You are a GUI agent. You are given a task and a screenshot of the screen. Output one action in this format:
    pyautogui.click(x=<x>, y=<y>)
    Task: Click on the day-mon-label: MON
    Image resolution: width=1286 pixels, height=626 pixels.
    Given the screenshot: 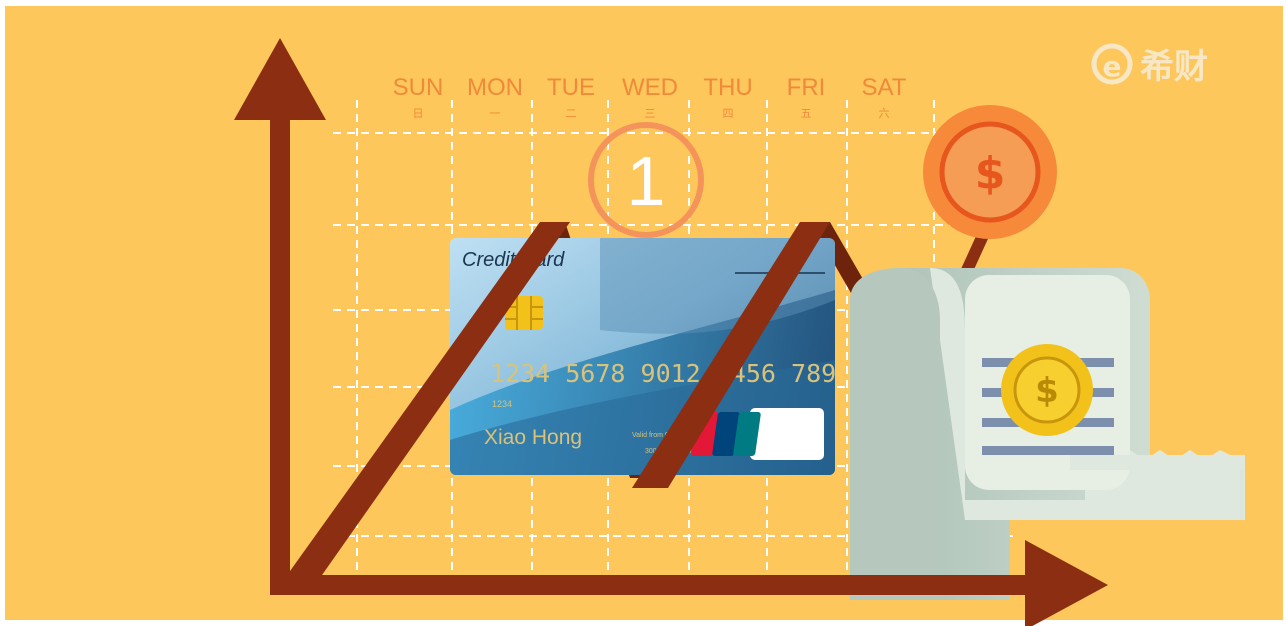 What is the action you would take?
    pyautogui.click(x=495, y=87)
    